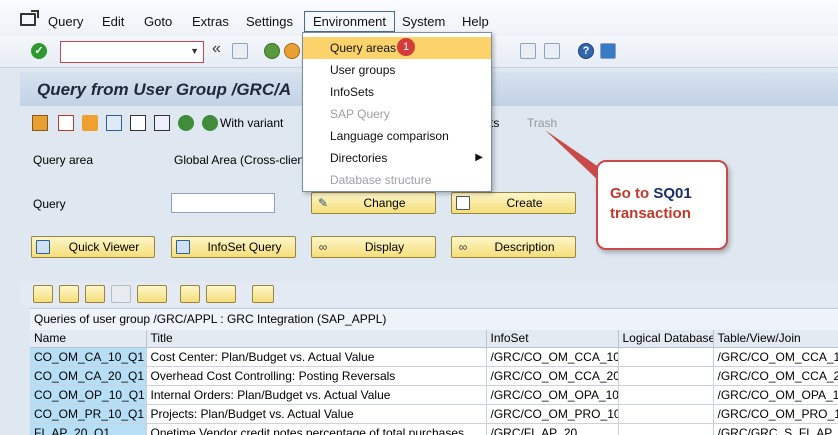 This screenshot has width=838, height=435. Describe the element at coordinates (360, 114) in the screenshot. I see `menu-item-sap-query: SAP Query` at that location.